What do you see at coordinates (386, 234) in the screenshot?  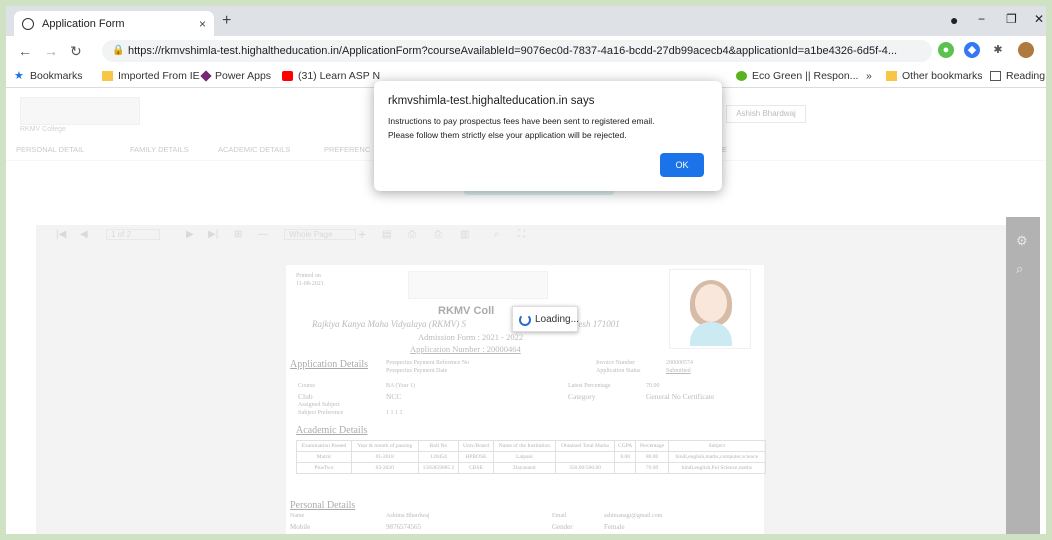 I see `export-icon: ▤` at bounding box center [386, 234].